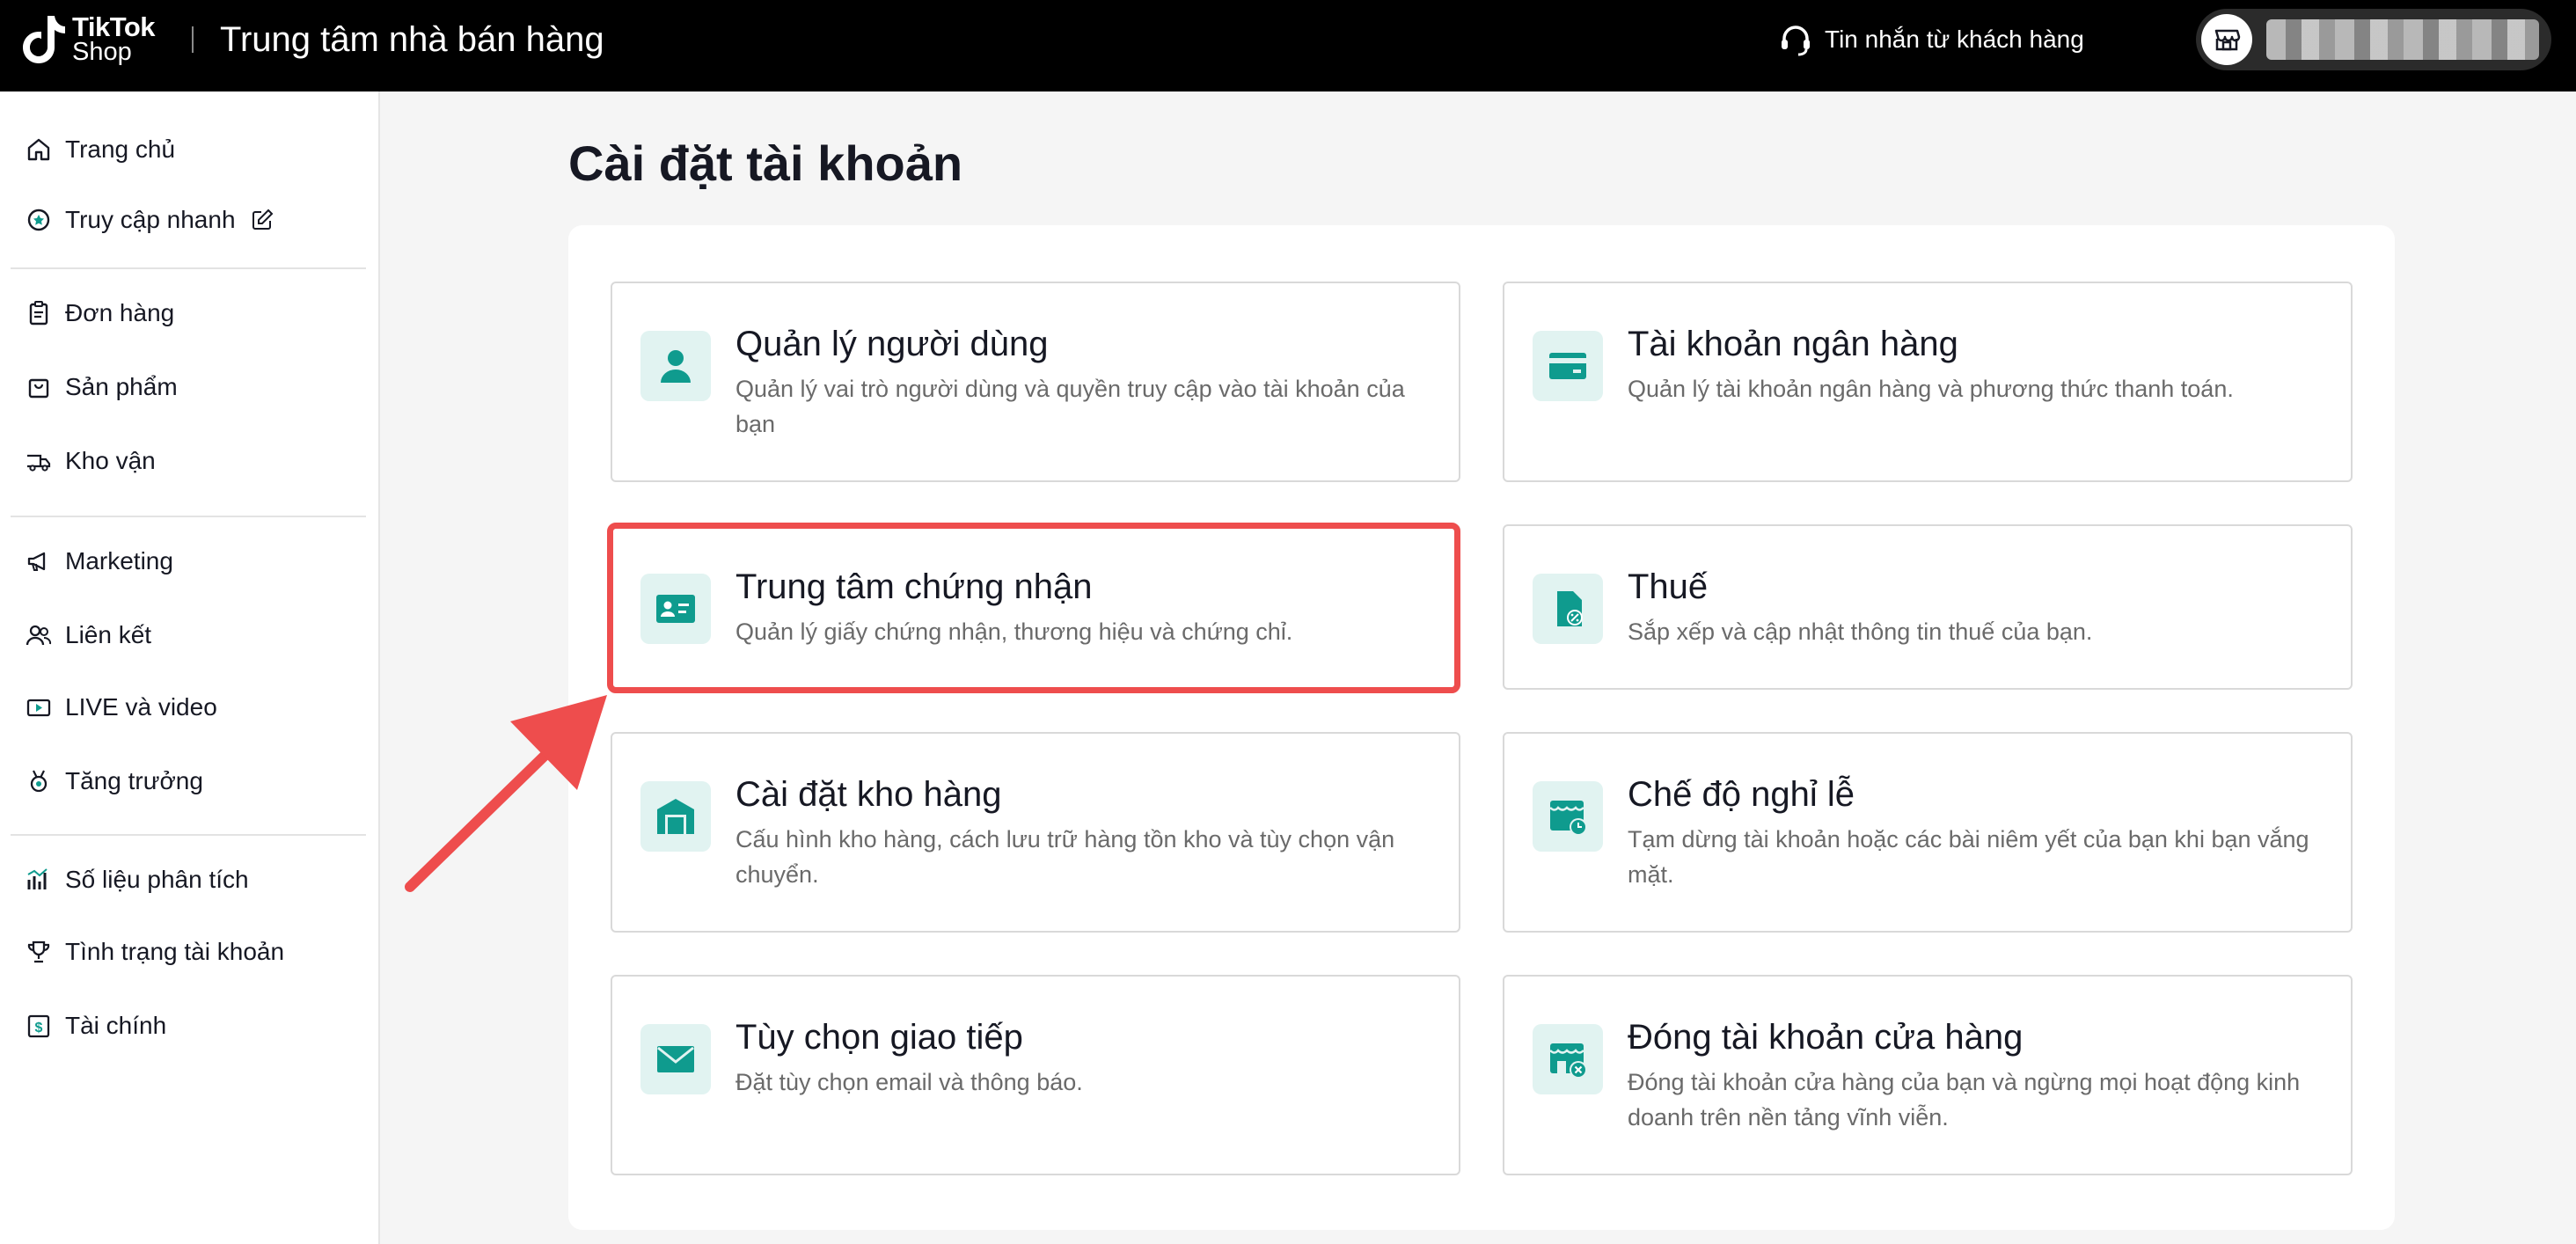 The width and height of the screenshot is (2576, 1244). I want to click on customer-messages-link: Tin nhắn từ khách hàng, so click(1931, 40).